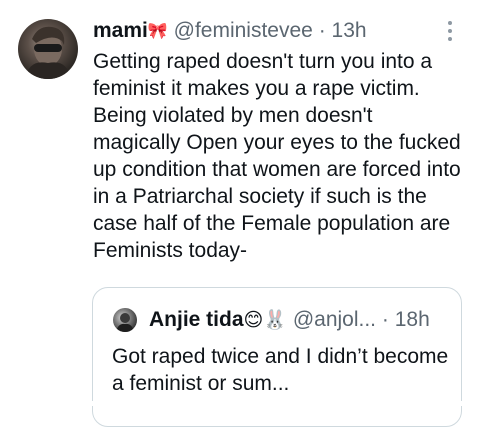  Describe the element at coordinates (243, 30) in the screenshot. I see `handle: @feministevee` at that location.